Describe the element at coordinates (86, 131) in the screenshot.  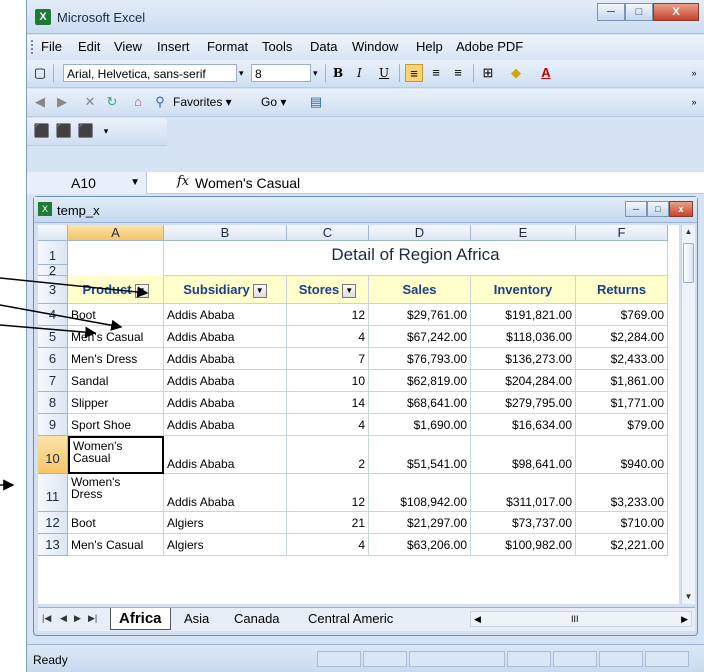
I see `convert-and-review-pdf-icon: ⬛` at that location.